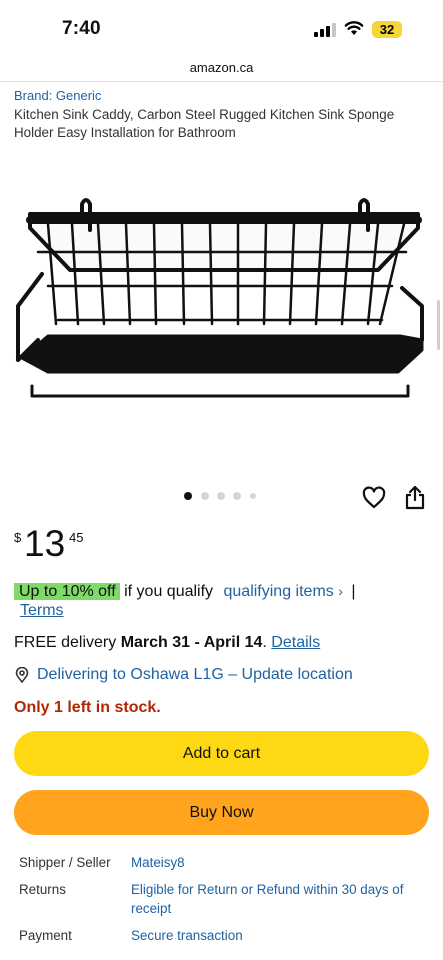  Describe the element at coordinates (221, 67) in the screenshot. I see `url-bar: amazon.ca` at that location.